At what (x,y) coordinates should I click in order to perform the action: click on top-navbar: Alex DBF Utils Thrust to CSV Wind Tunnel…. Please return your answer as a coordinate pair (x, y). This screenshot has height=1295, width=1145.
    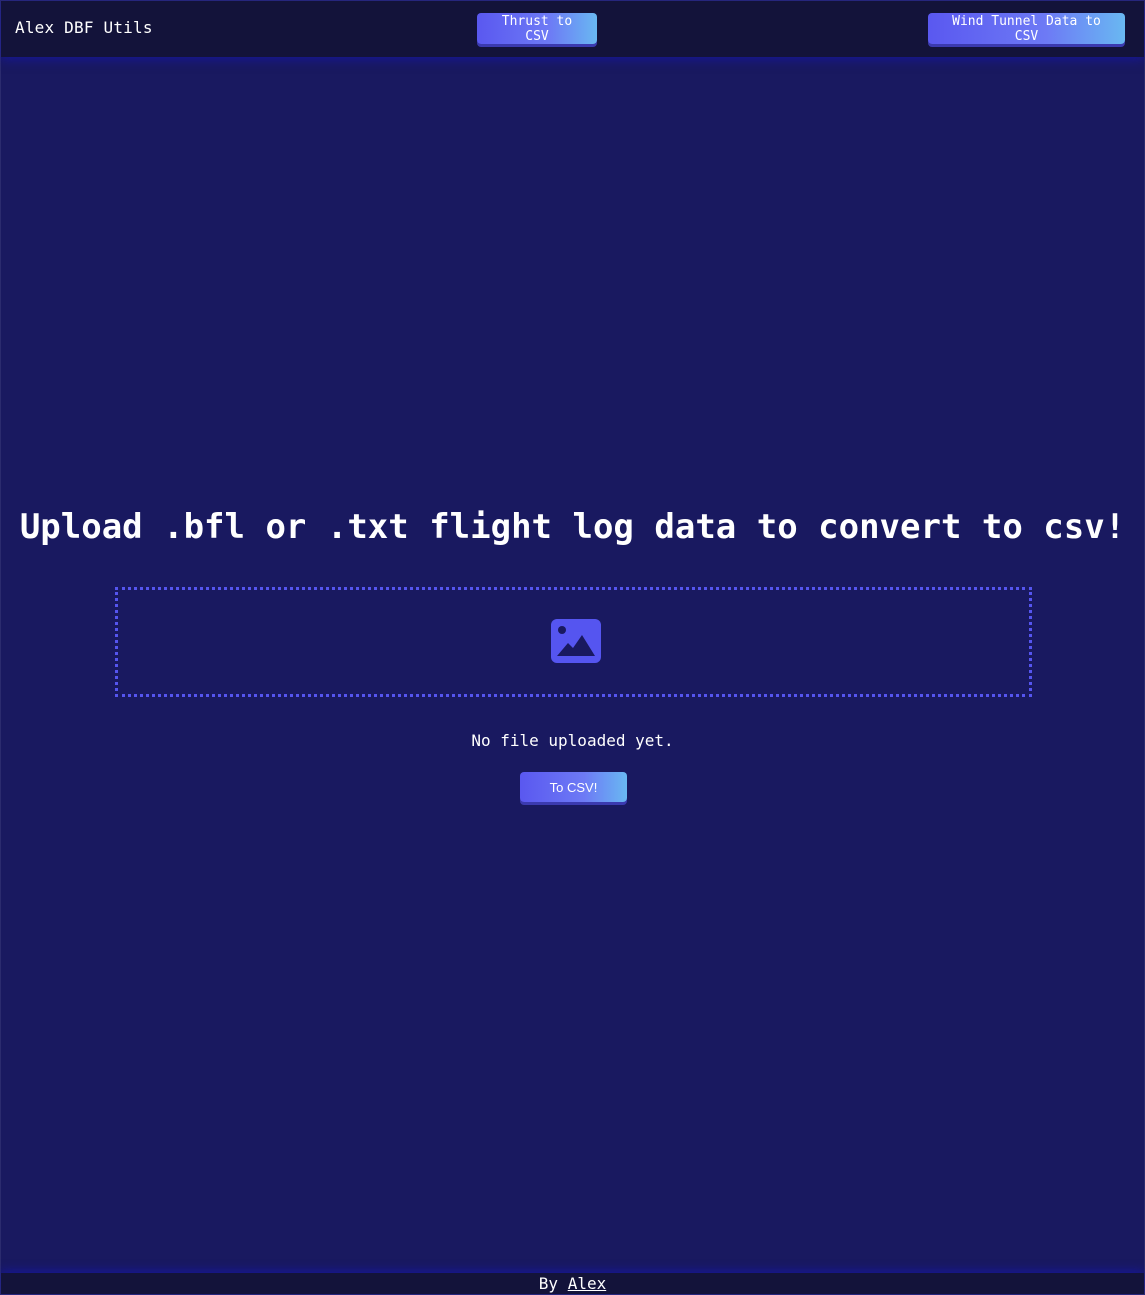
    Looking at the image, I should click on (572, 29).